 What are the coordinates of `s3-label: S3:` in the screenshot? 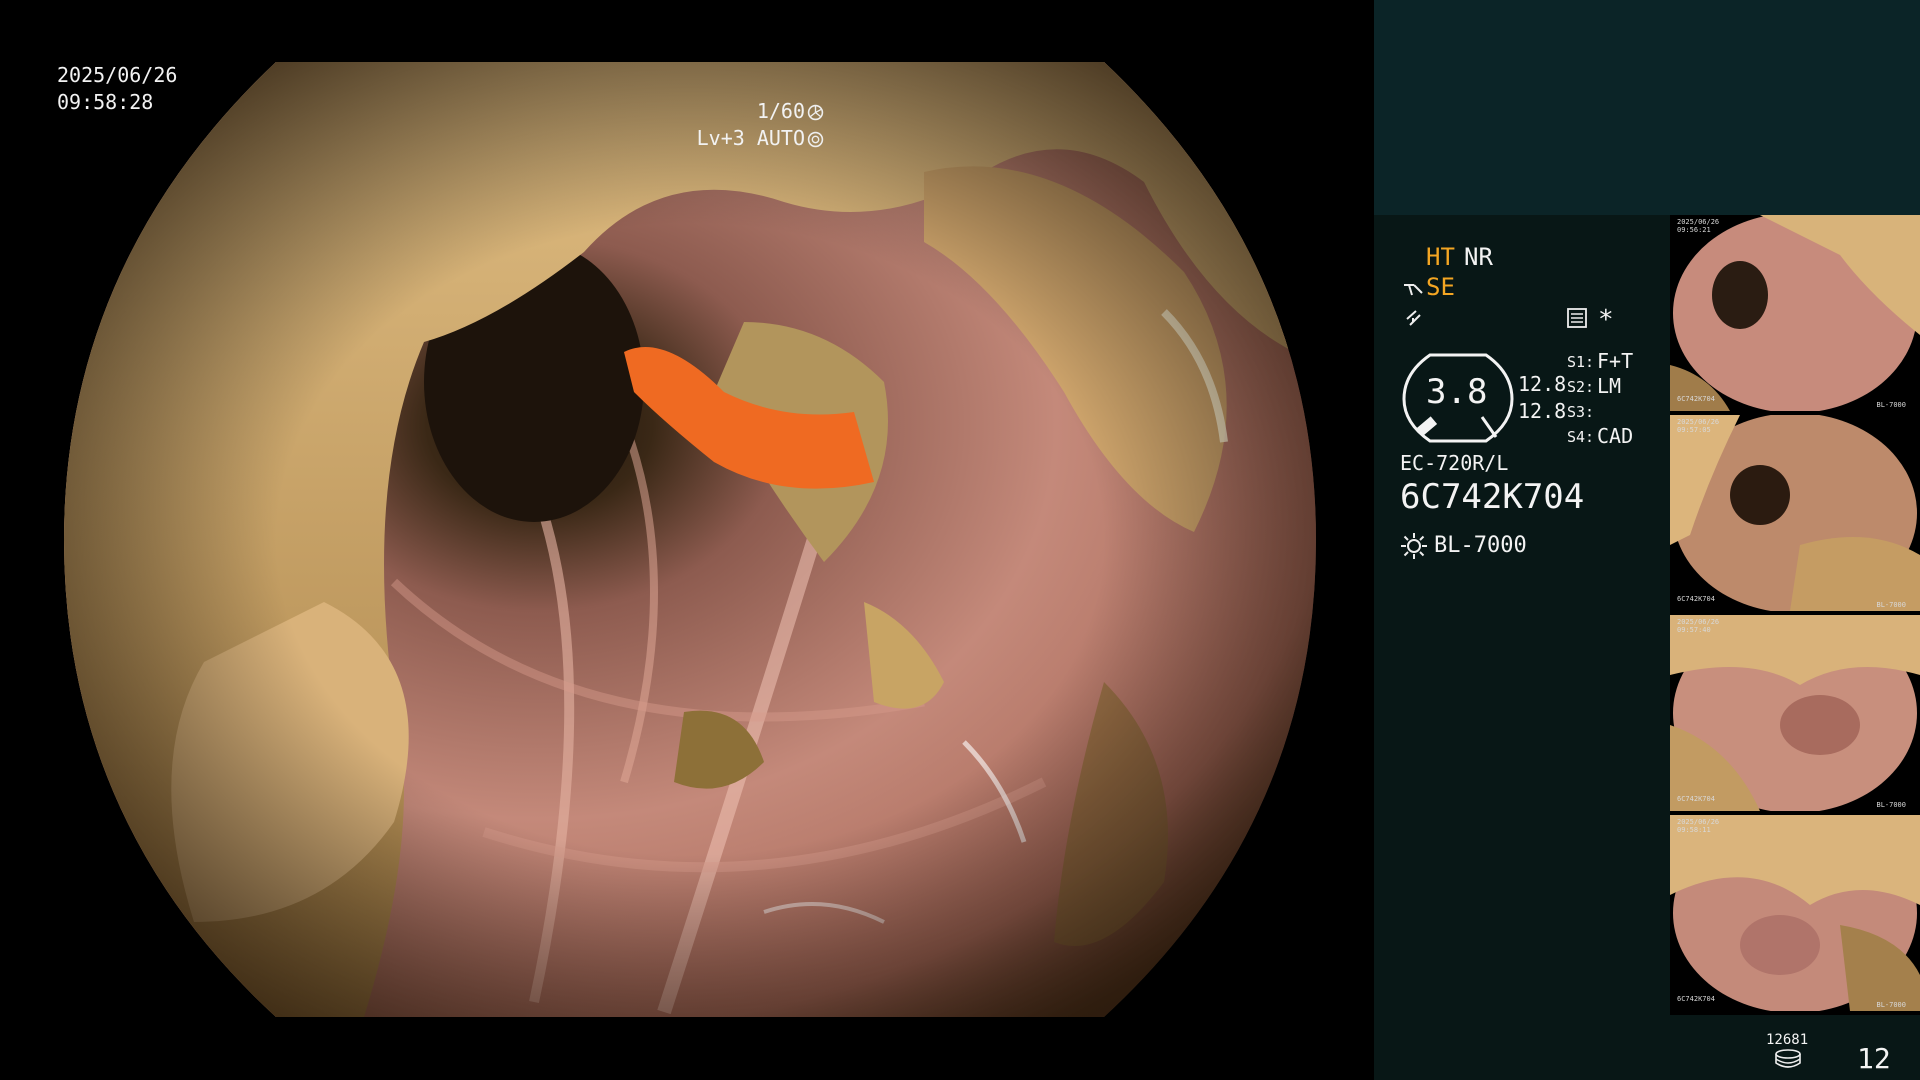 It's located at (1581, 412).